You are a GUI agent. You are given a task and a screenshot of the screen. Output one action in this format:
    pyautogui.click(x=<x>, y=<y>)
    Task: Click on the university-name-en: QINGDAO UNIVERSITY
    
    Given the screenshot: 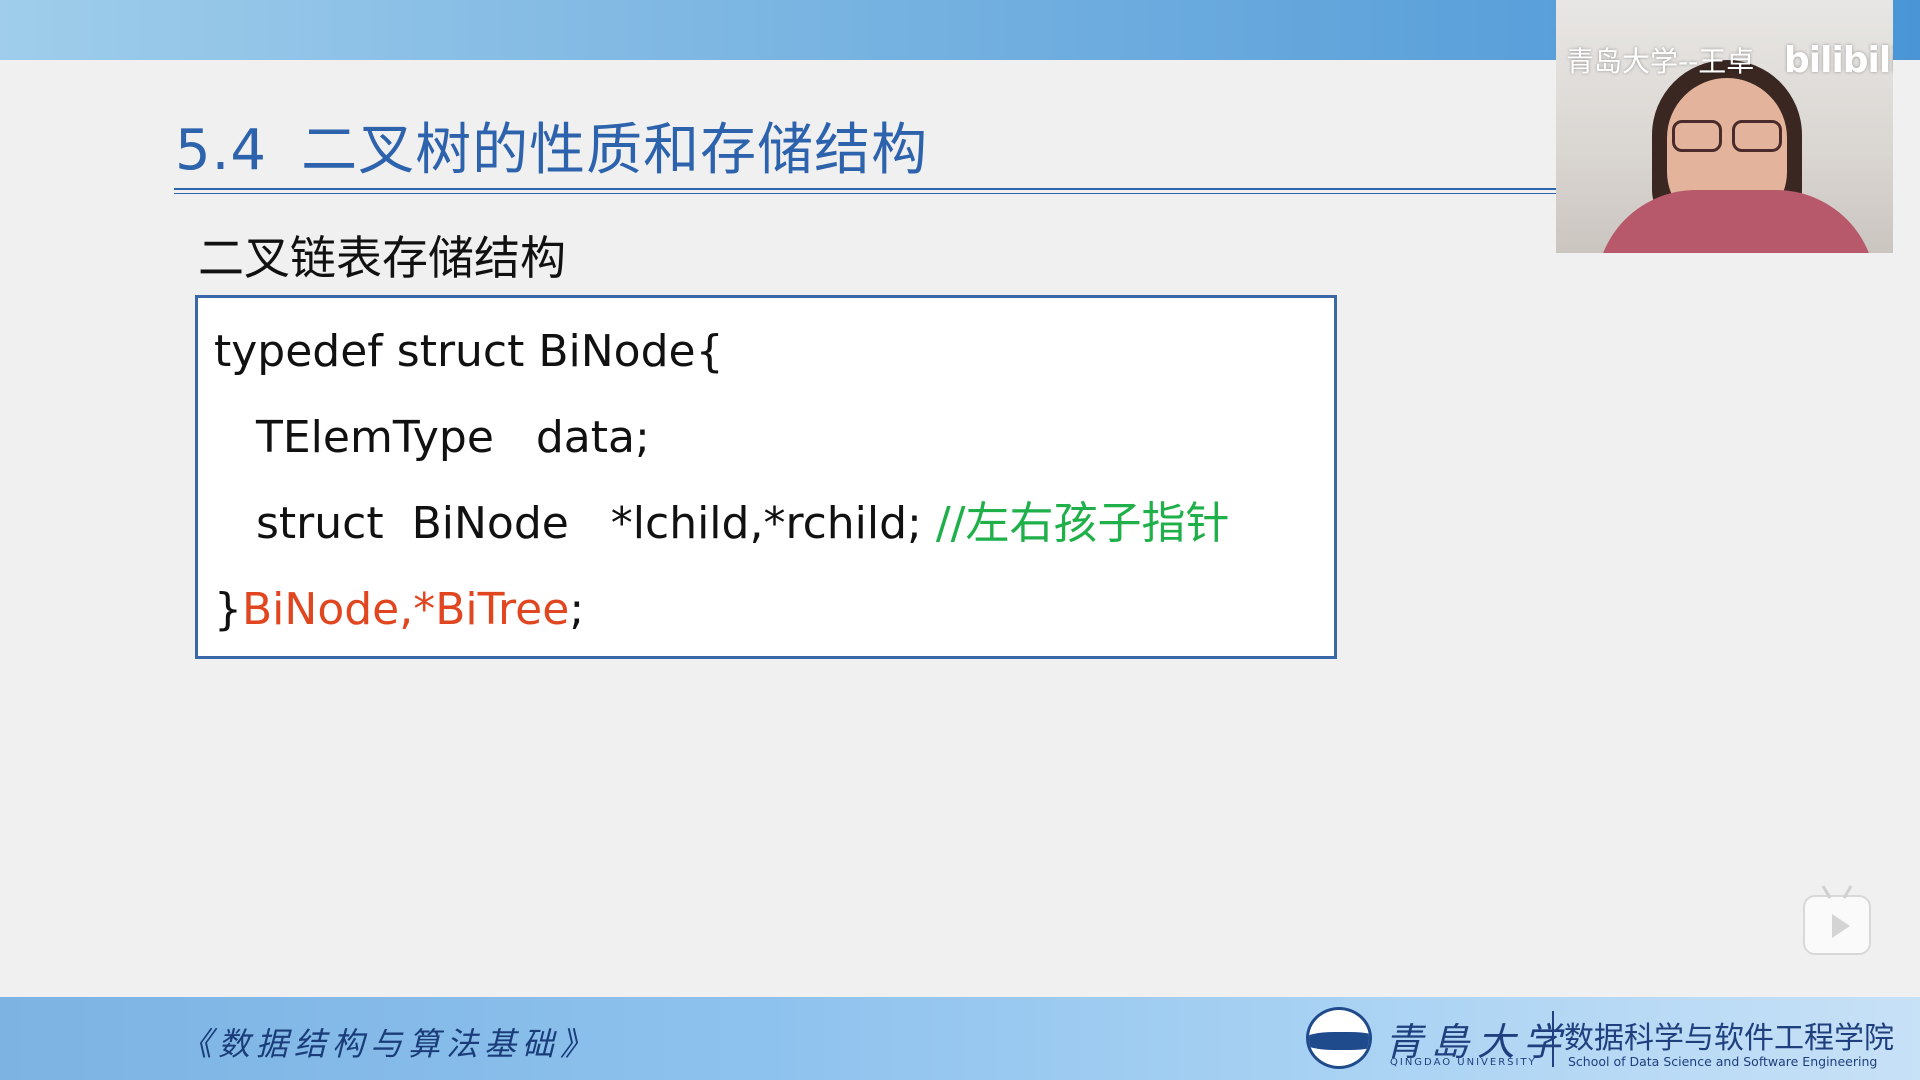 What is the action you would take?
    pyautogui.click(x=1463, y=1062)
    